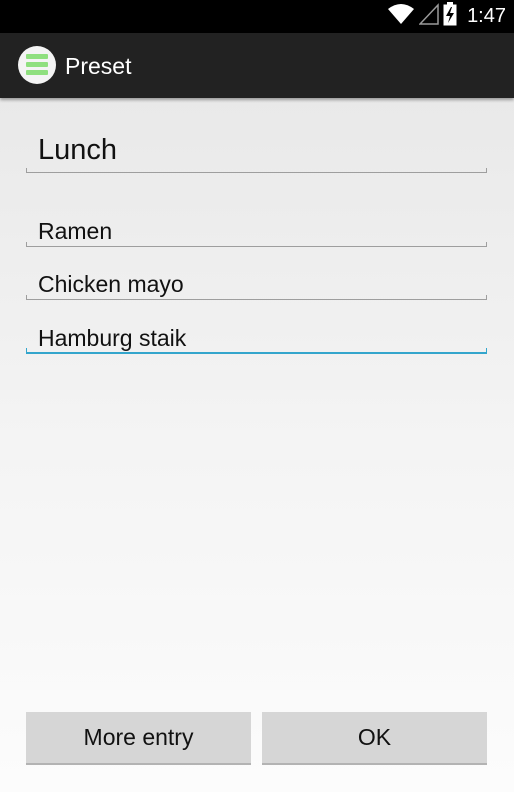 This screenshot has width=514, height=792. Describe the element at coordinates (98, 66) in the screenshot. I see `action-bar-title: Preset` at that location.